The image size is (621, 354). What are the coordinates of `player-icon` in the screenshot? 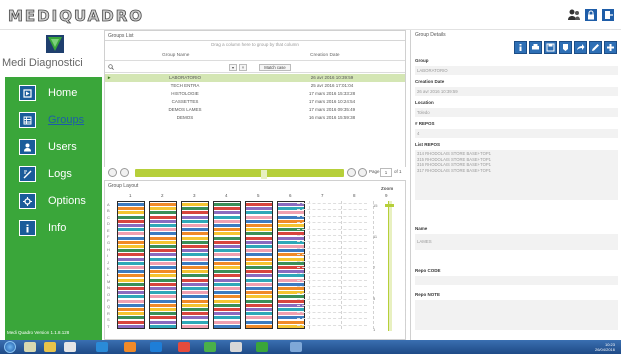 It's located at (130, 347).